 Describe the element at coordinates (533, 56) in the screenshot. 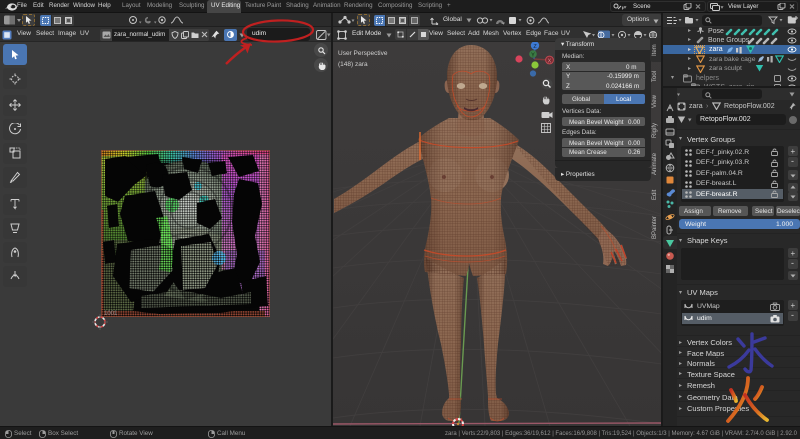

I see `svg-text: Y` at that location.